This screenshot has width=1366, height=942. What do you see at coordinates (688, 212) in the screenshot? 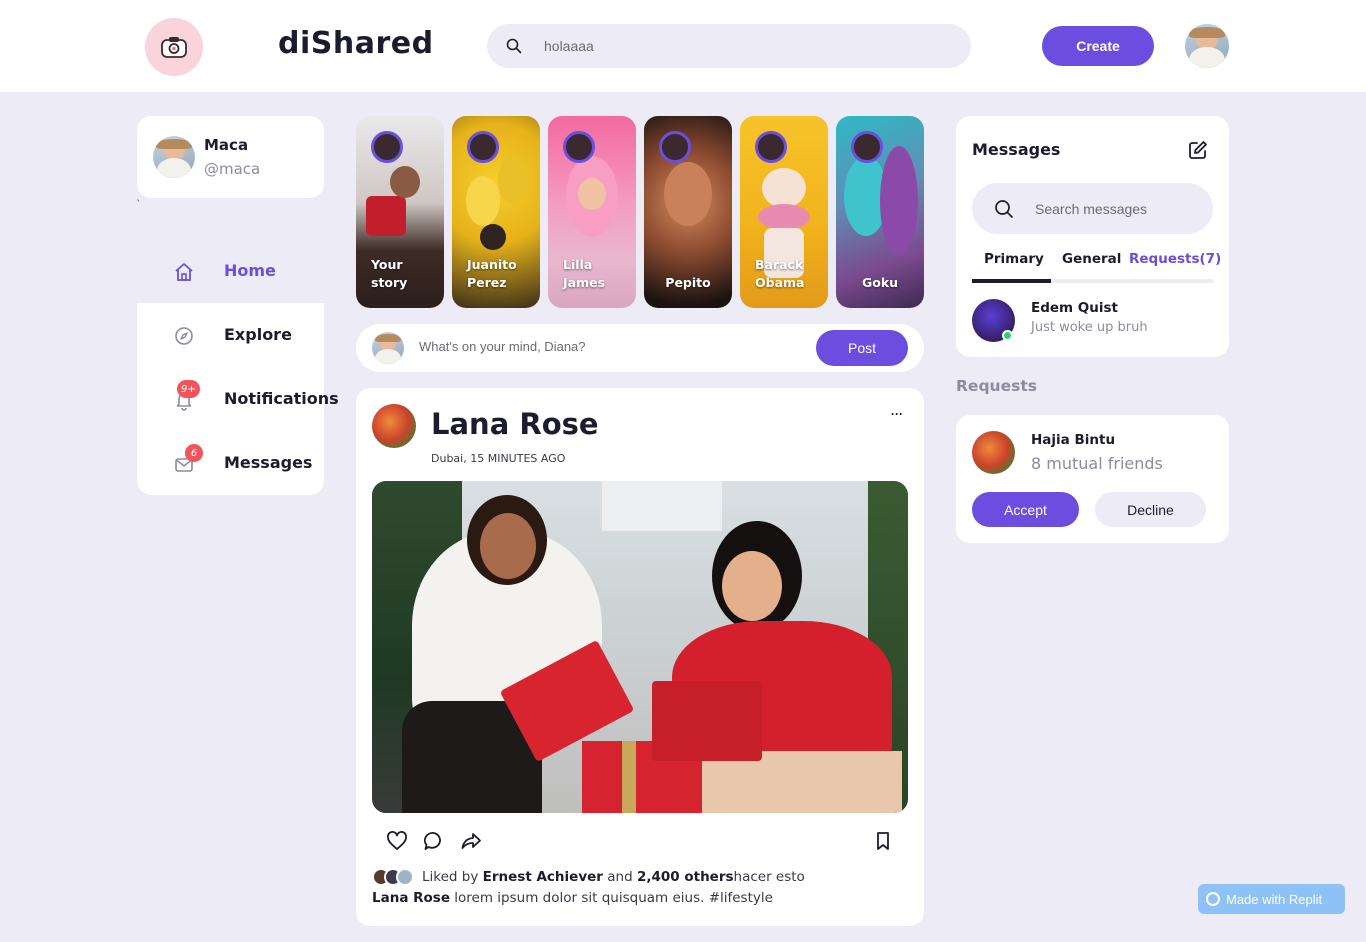
I see `story-card: Pepito` at bounding box center [688, 212].